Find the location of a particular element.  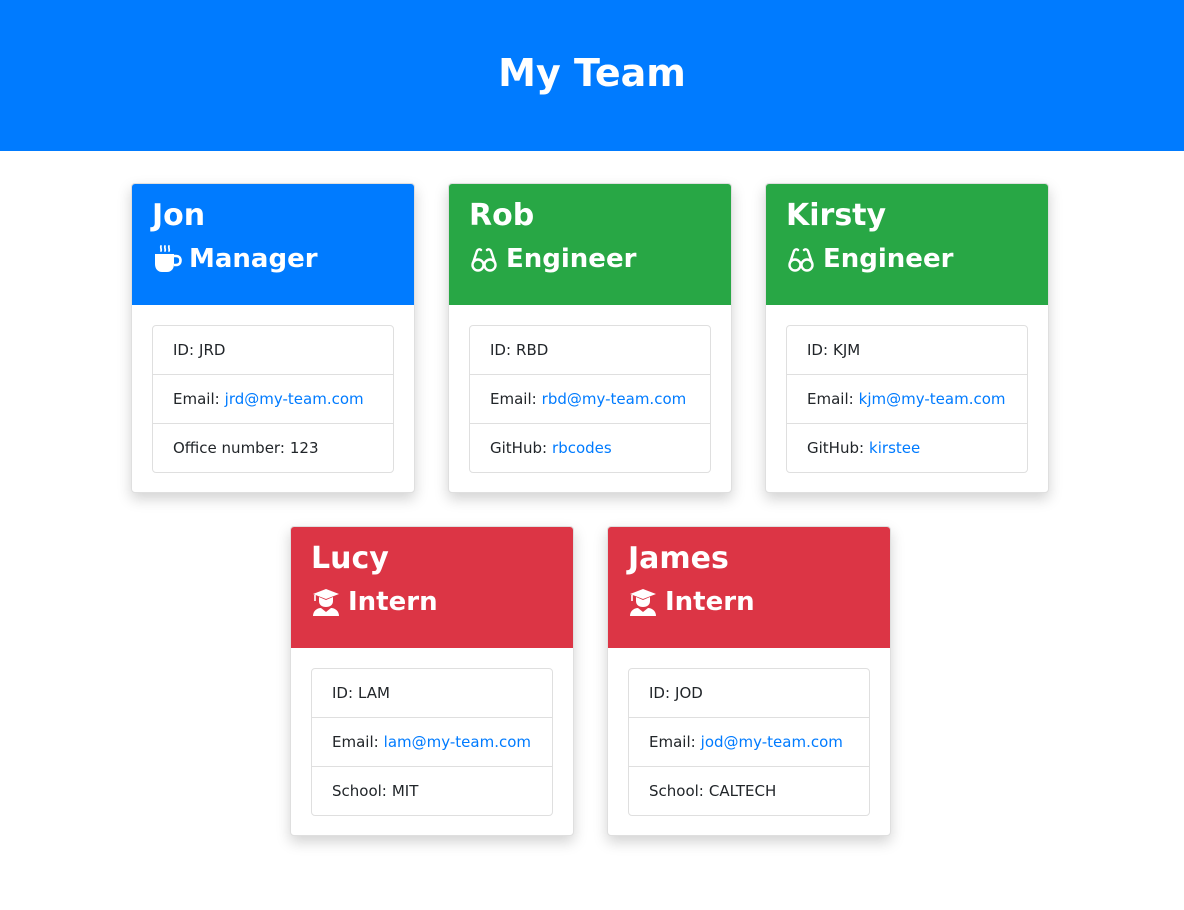

card-header: Rob Engineer is located at coordinates (590, 244).